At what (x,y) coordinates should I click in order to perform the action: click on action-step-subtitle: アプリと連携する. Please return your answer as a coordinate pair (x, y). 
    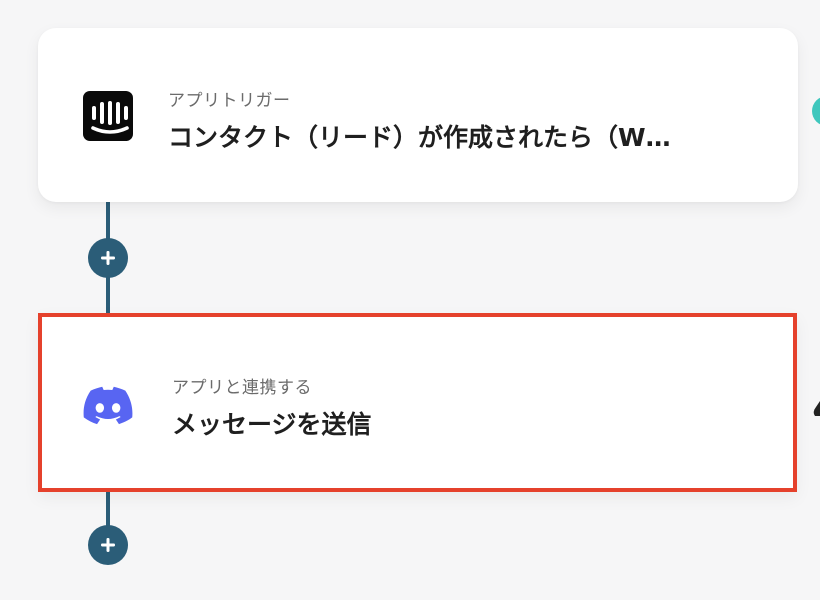
    Looking at the image, I should click on (242, 388).